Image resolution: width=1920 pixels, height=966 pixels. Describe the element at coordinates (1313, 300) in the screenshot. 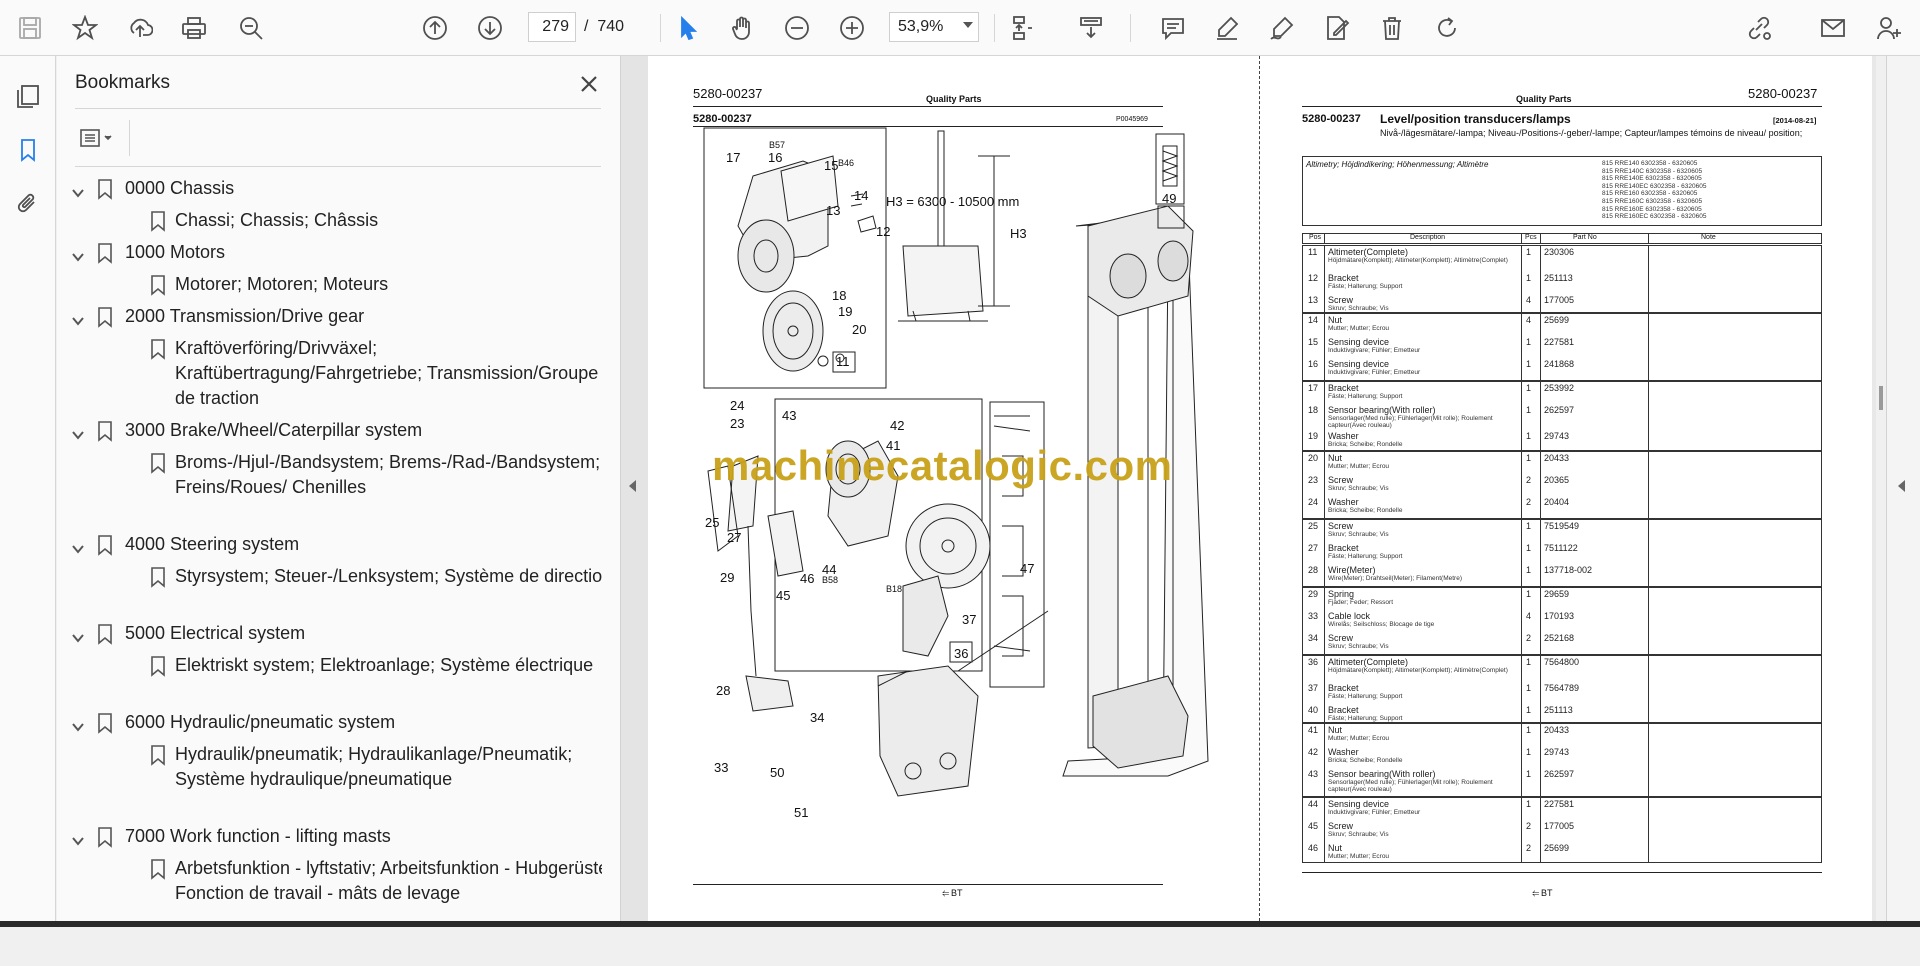

I see `part-pos: 13` at that location.